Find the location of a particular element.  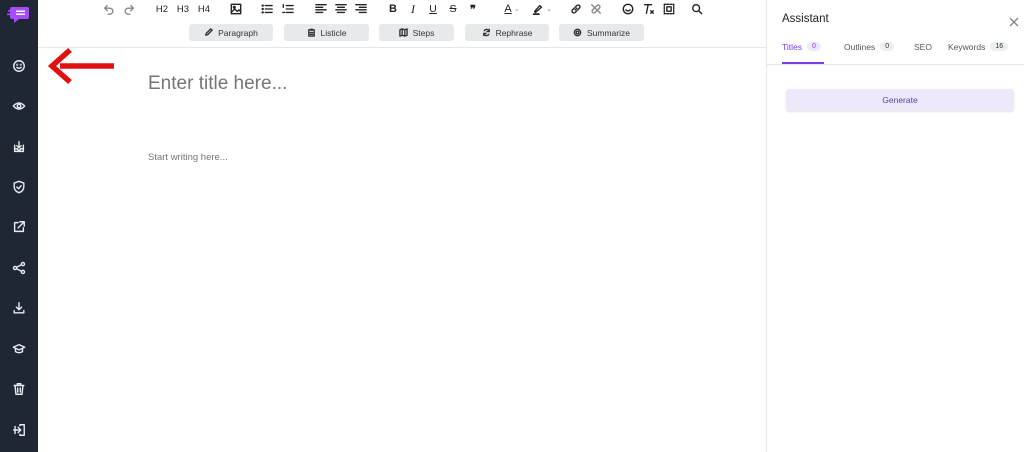

graduation-cap-icon is located at coordinates (19, 349).